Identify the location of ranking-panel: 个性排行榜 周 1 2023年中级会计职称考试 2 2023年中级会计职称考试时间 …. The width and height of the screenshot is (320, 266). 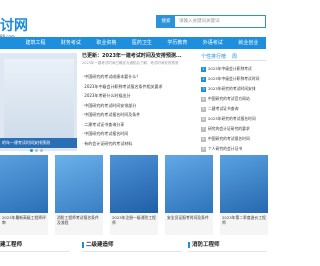
(233, 103).